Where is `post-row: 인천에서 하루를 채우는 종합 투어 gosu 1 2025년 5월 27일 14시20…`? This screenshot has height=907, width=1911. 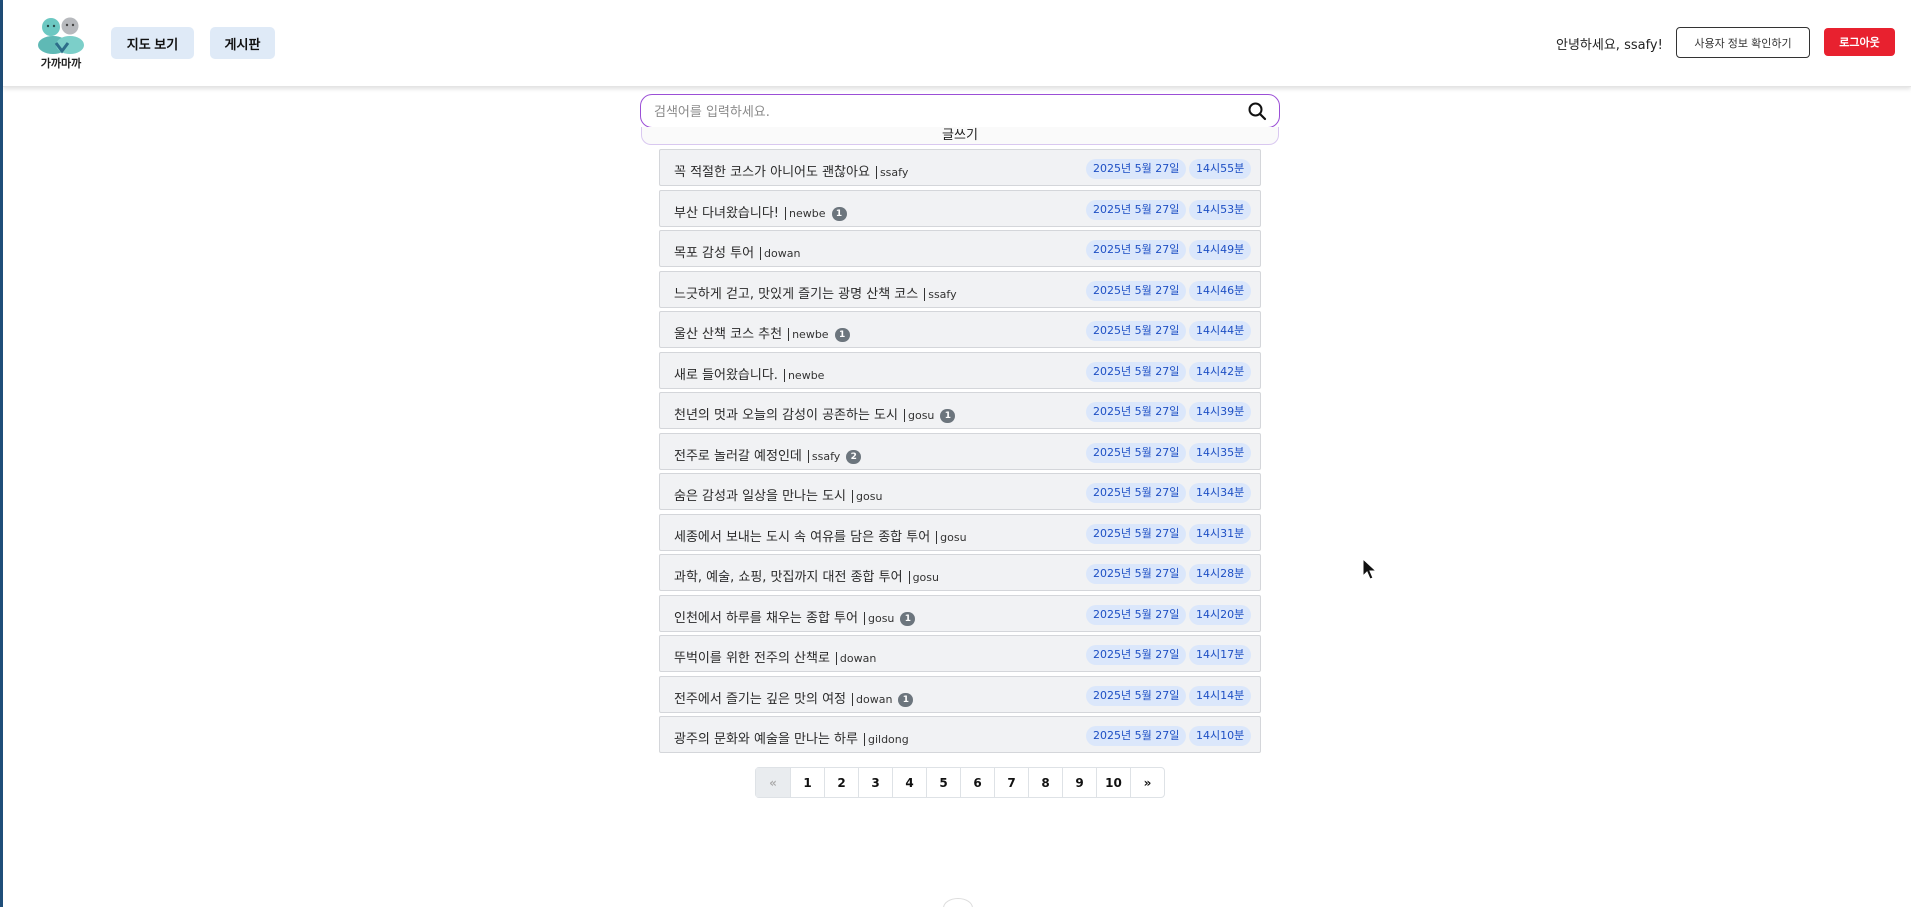 post-row: 인천에서 하루를 채우는 종합 투어 gosu 1 2025년 5월 27일 14시20… is located at coordinates (960, 613).